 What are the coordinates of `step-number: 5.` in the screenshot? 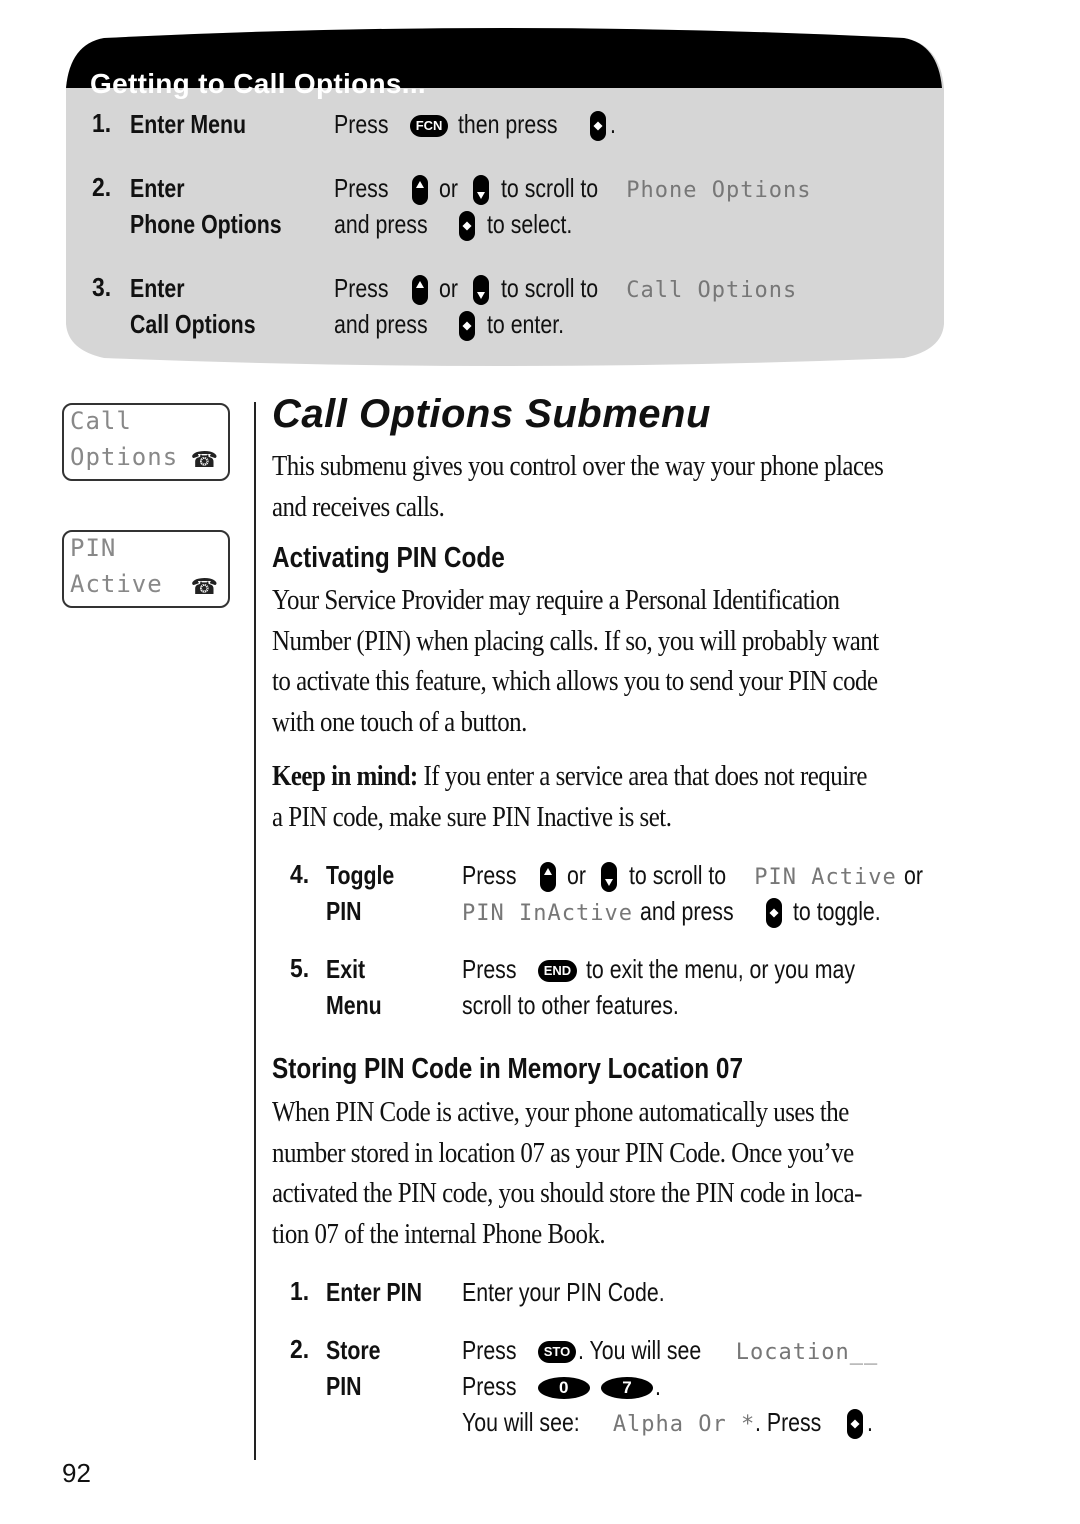 It's located at (300, 968).